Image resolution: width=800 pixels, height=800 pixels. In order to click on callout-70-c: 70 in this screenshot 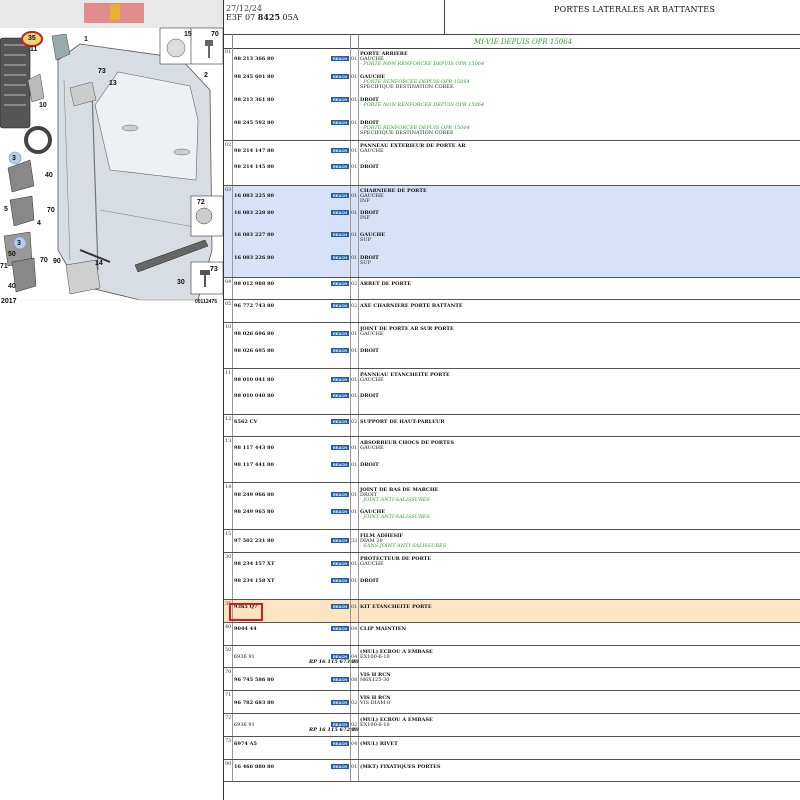, I will do `click(44, 261)`.